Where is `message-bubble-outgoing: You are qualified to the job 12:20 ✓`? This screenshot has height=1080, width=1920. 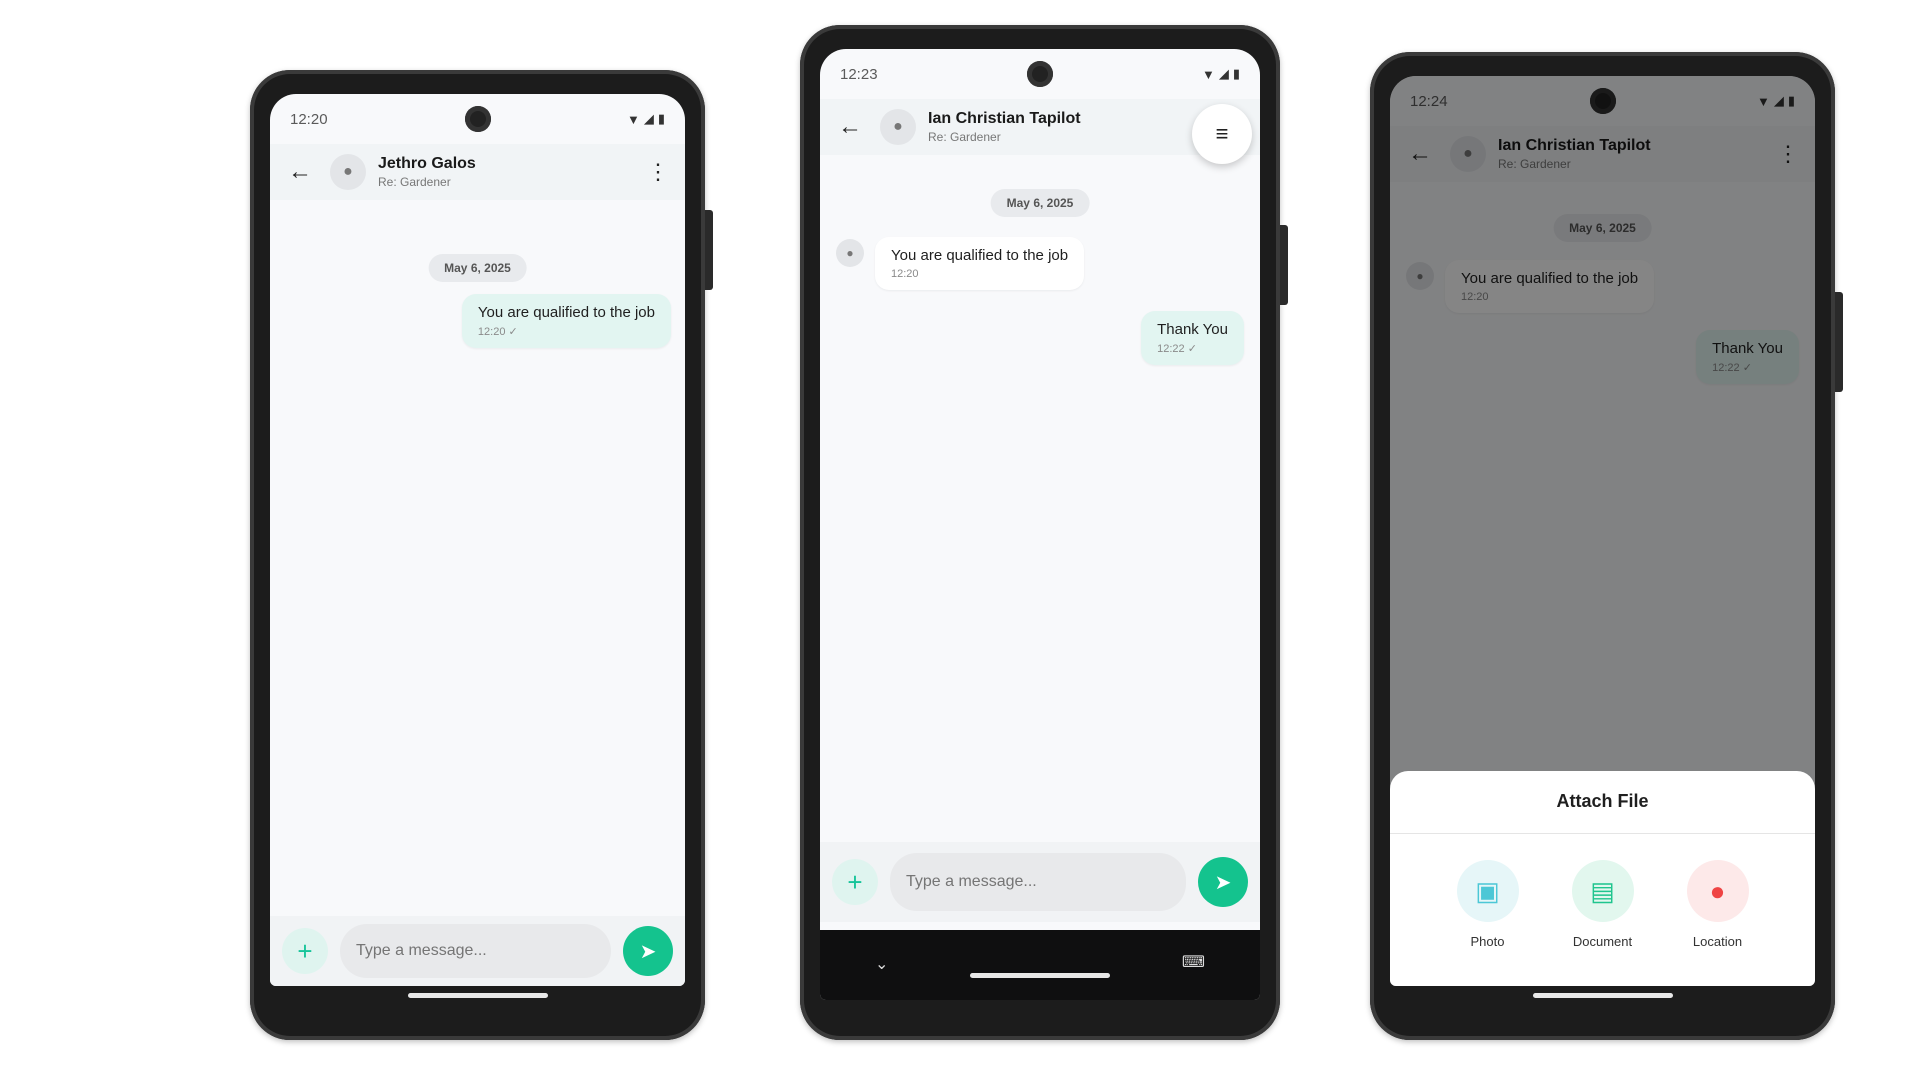 message-bubble-outgoing: You are qualified to the job 12:20 ✓ is located at coordinates (566, 321).